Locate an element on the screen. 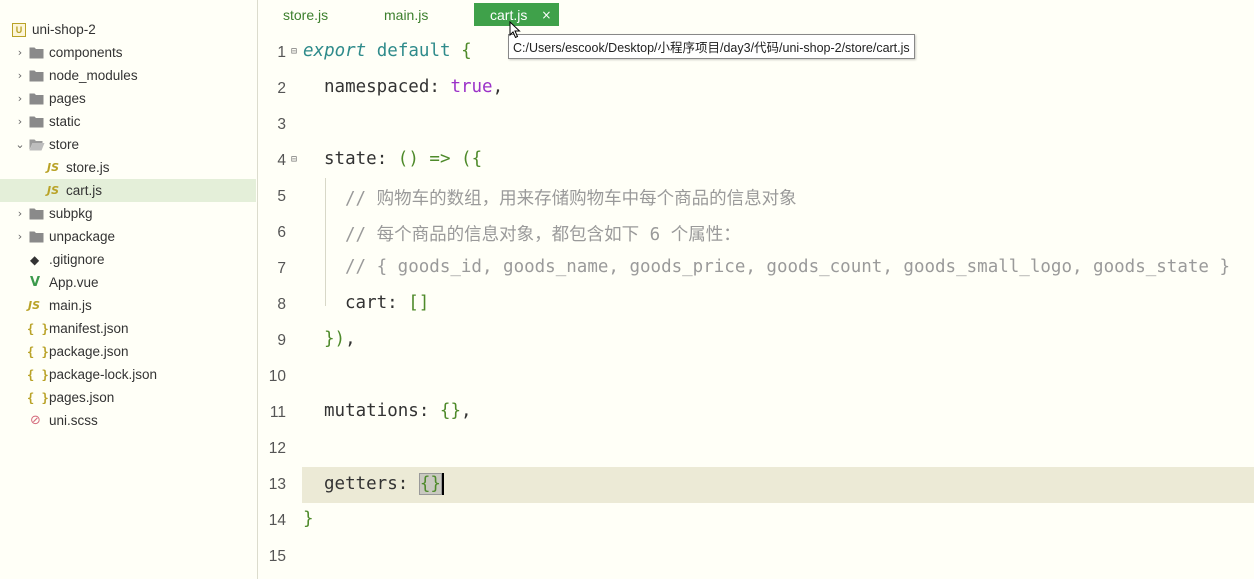 The image size is (1254, 579). tree-item-store: ⌄ store is located at coordinates (128, 144).